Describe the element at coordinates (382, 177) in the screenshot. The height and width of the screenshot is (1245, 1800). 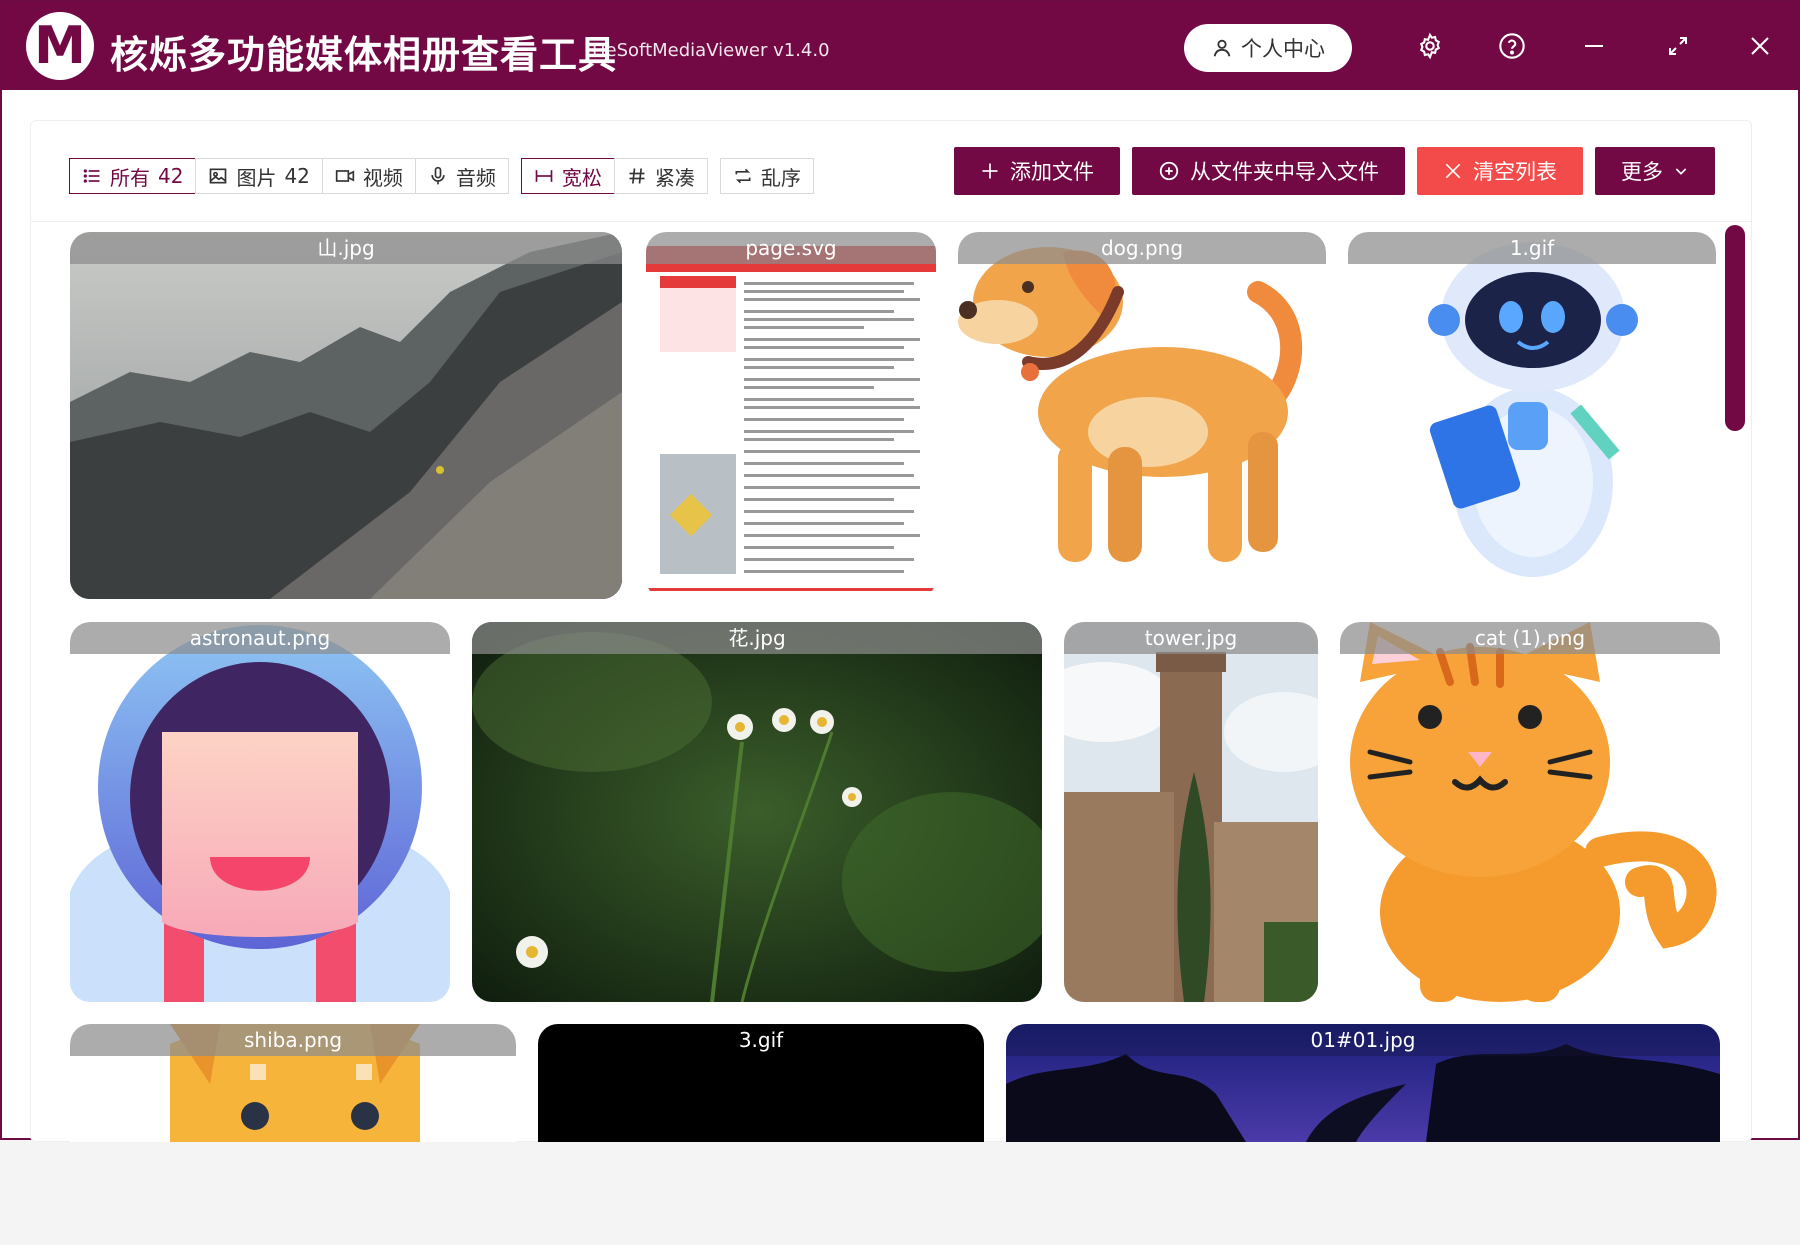
I see `filter-video-label: 视频` at that location.